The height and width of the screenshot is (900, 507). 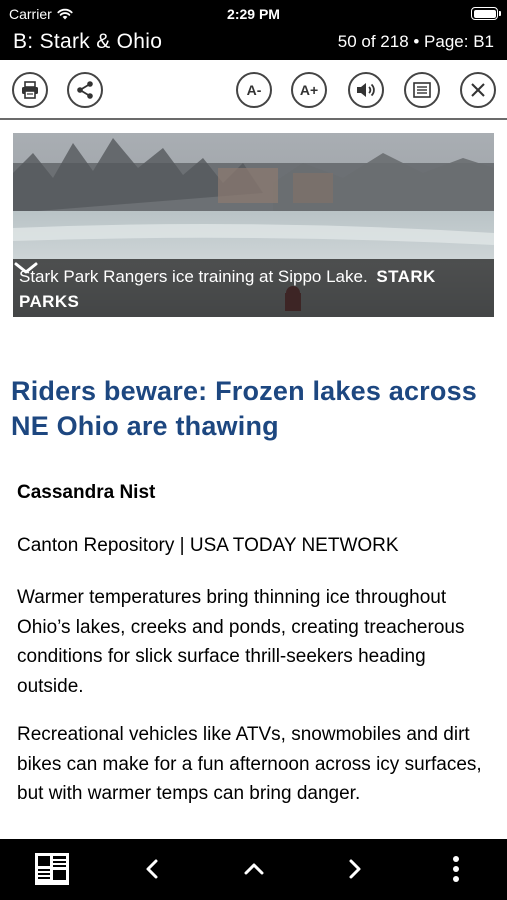 I want to click on chevron-left-icon, so click(x=152, y=869).